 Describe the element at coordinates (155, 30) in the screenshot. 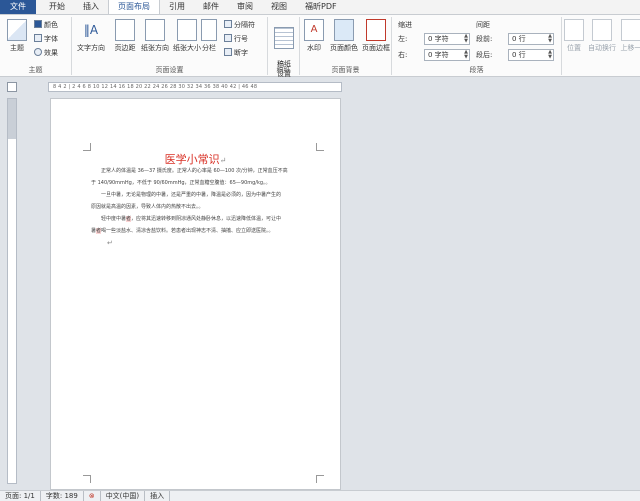

I see `orientation-icon` at that location.